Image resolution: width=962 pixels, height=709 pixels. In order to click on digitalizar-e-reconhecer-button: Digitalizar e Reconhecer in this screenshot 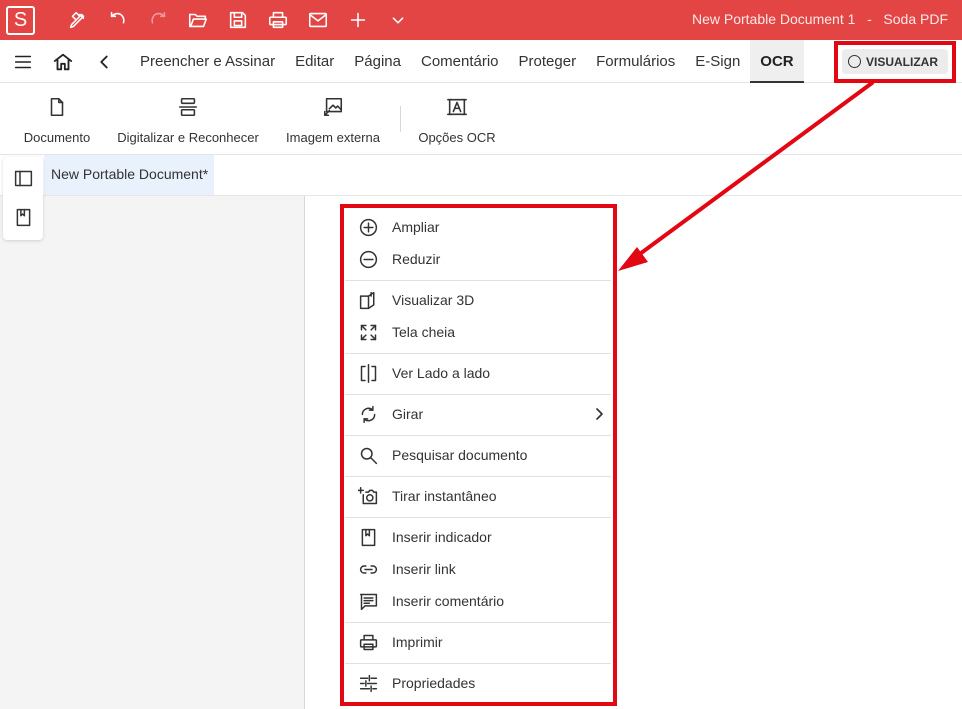, I will do `click(188, 119)`.